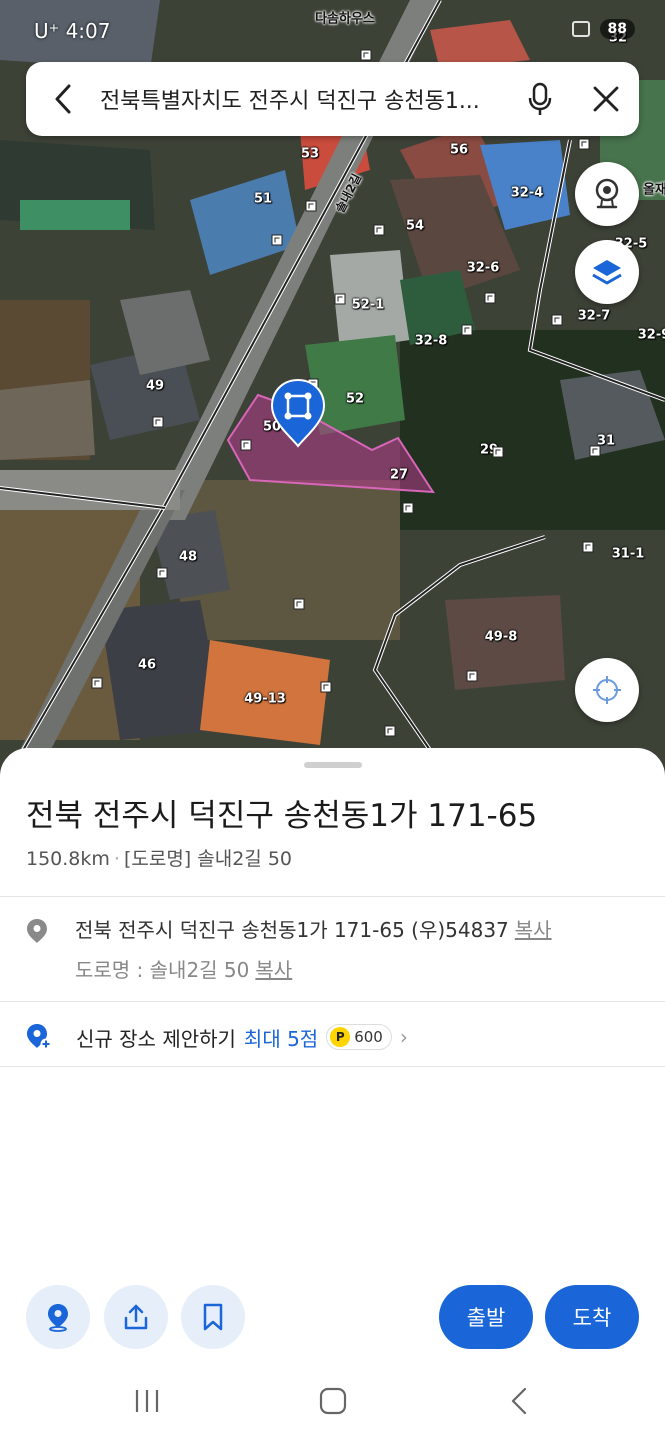  Describe the element at coordinates (265, 699) in the screenshot. I see `lot-label: 49-13` at that location.